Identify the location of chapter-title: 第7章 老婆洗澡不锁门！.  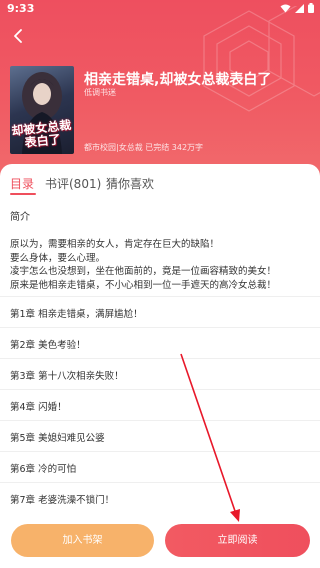
(62, 500).